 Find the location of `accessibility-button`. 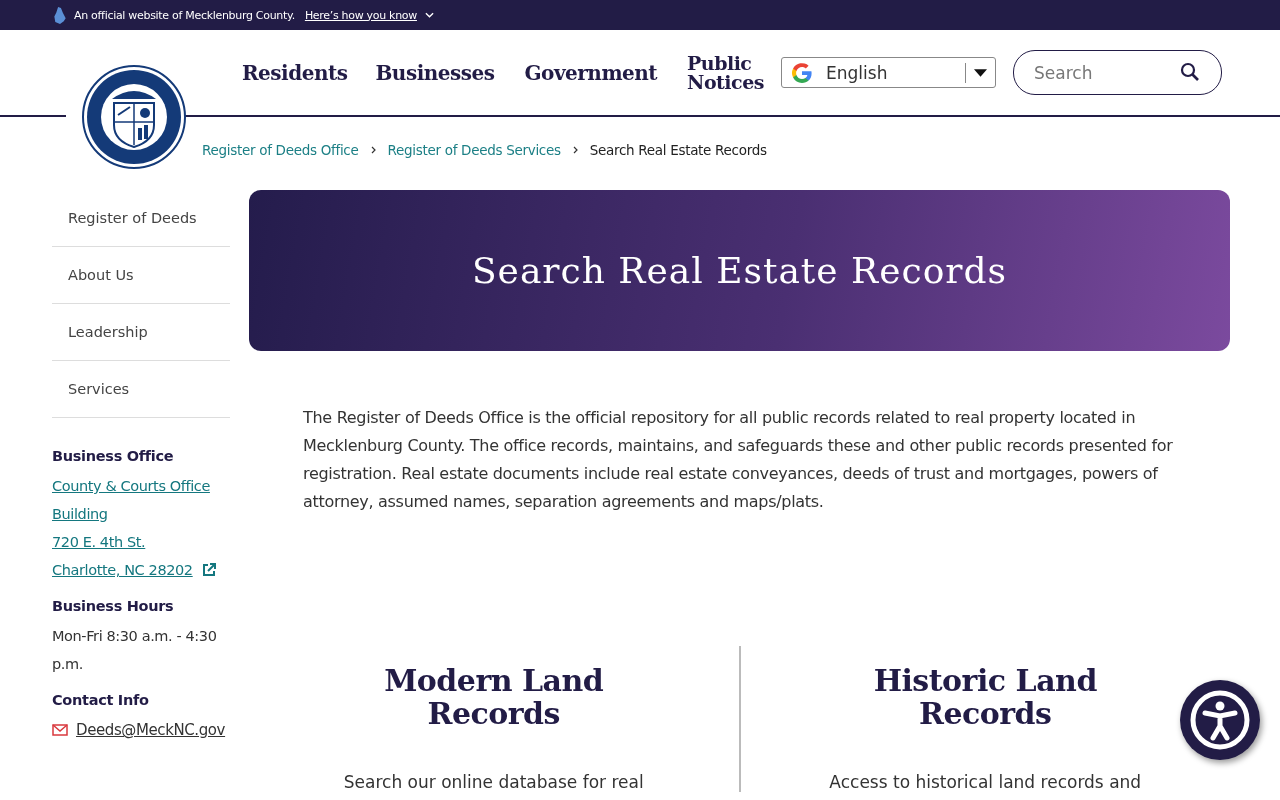

accessibility-button is located at coordinates (1220, 720).